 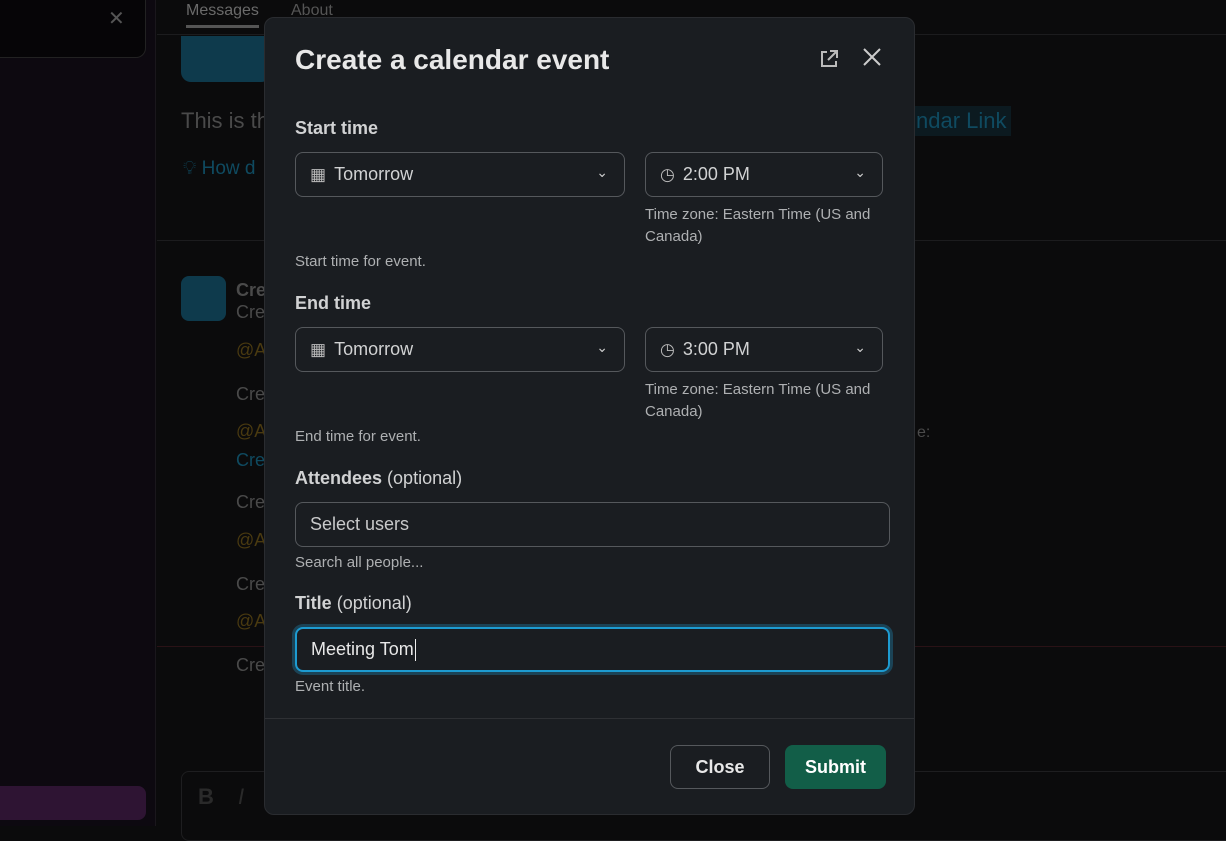 I want to click on text-cursor, so click(x=415, y=649).